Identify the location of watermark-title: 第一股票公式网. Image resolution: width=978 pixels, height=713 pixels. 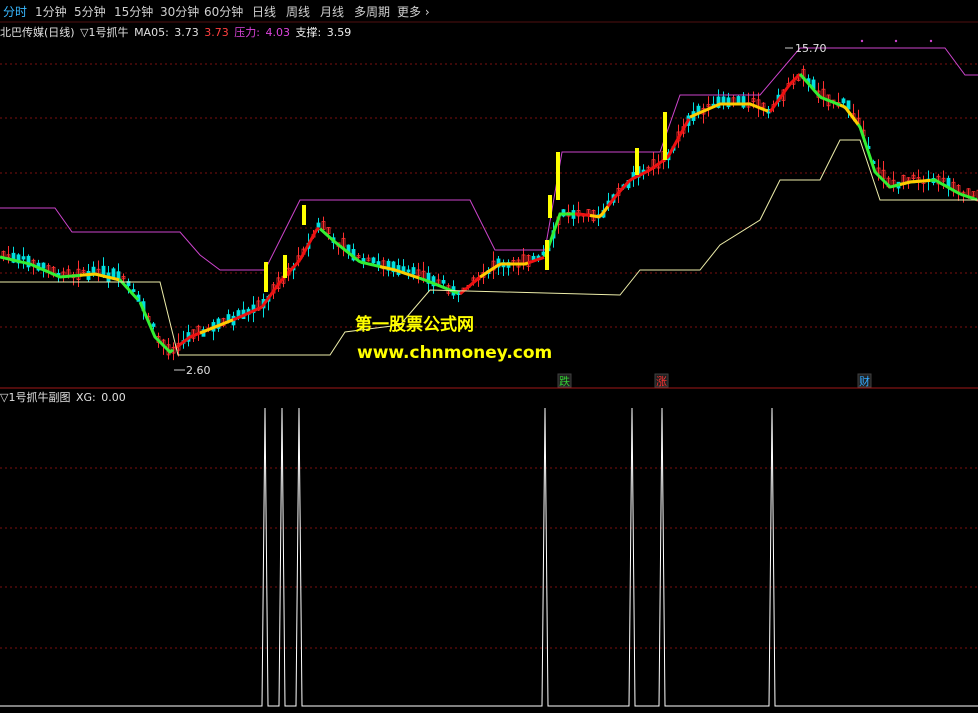
(414, 325).